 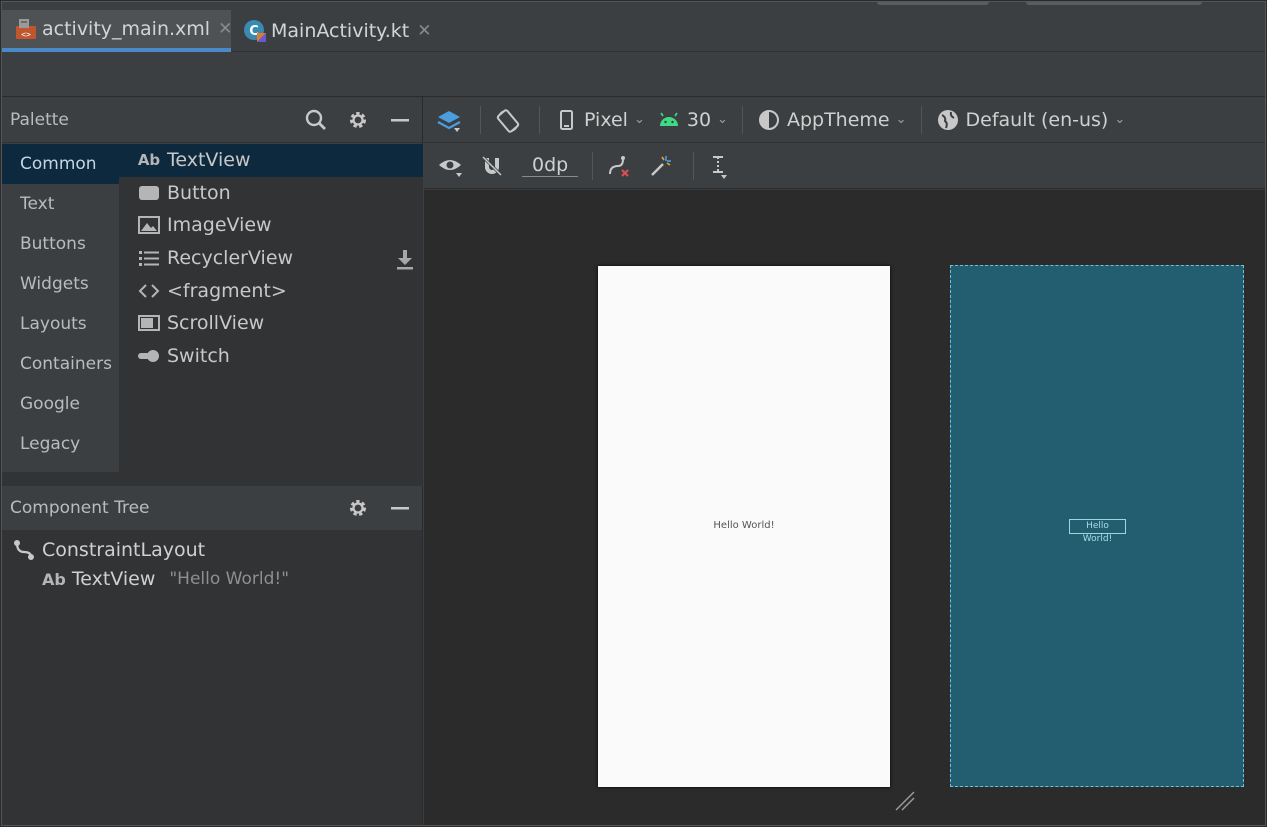 I want to click on tab-label: activity_main.xml, so click(x=126, y=29).